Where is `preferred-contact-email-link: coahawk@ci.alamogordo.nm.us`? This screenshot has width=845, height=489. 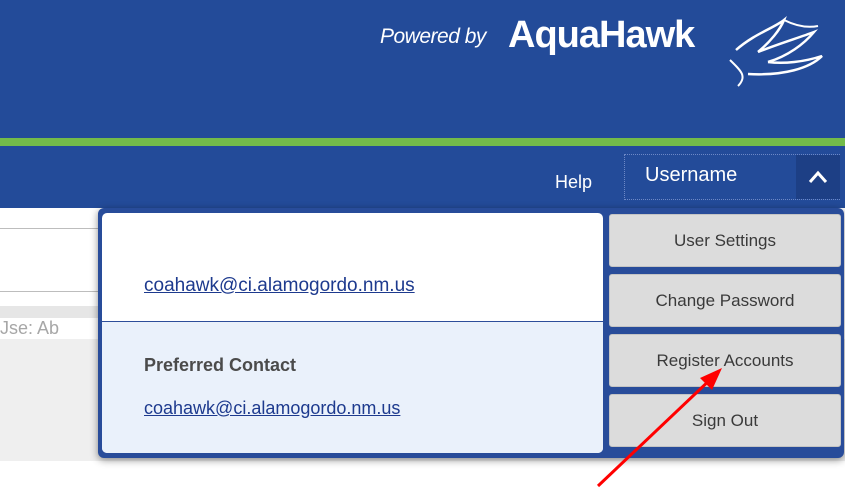
preferred-contact-email-link: coahawk@ci.alamogordo.nm.us is located at coordinates (272, 408).